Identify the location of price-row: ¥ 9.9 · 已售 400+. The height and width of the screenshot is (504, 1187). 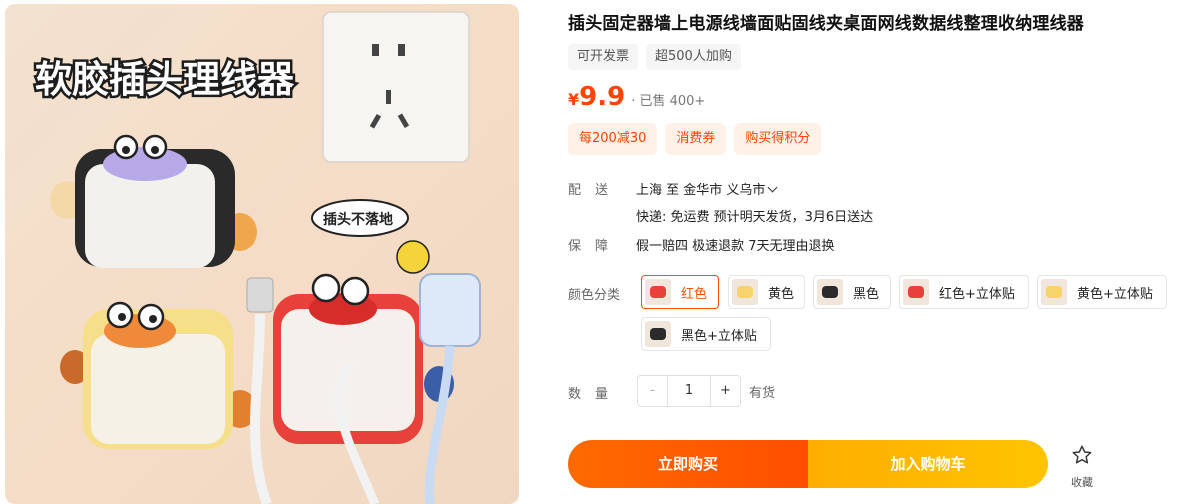
(636, 97).